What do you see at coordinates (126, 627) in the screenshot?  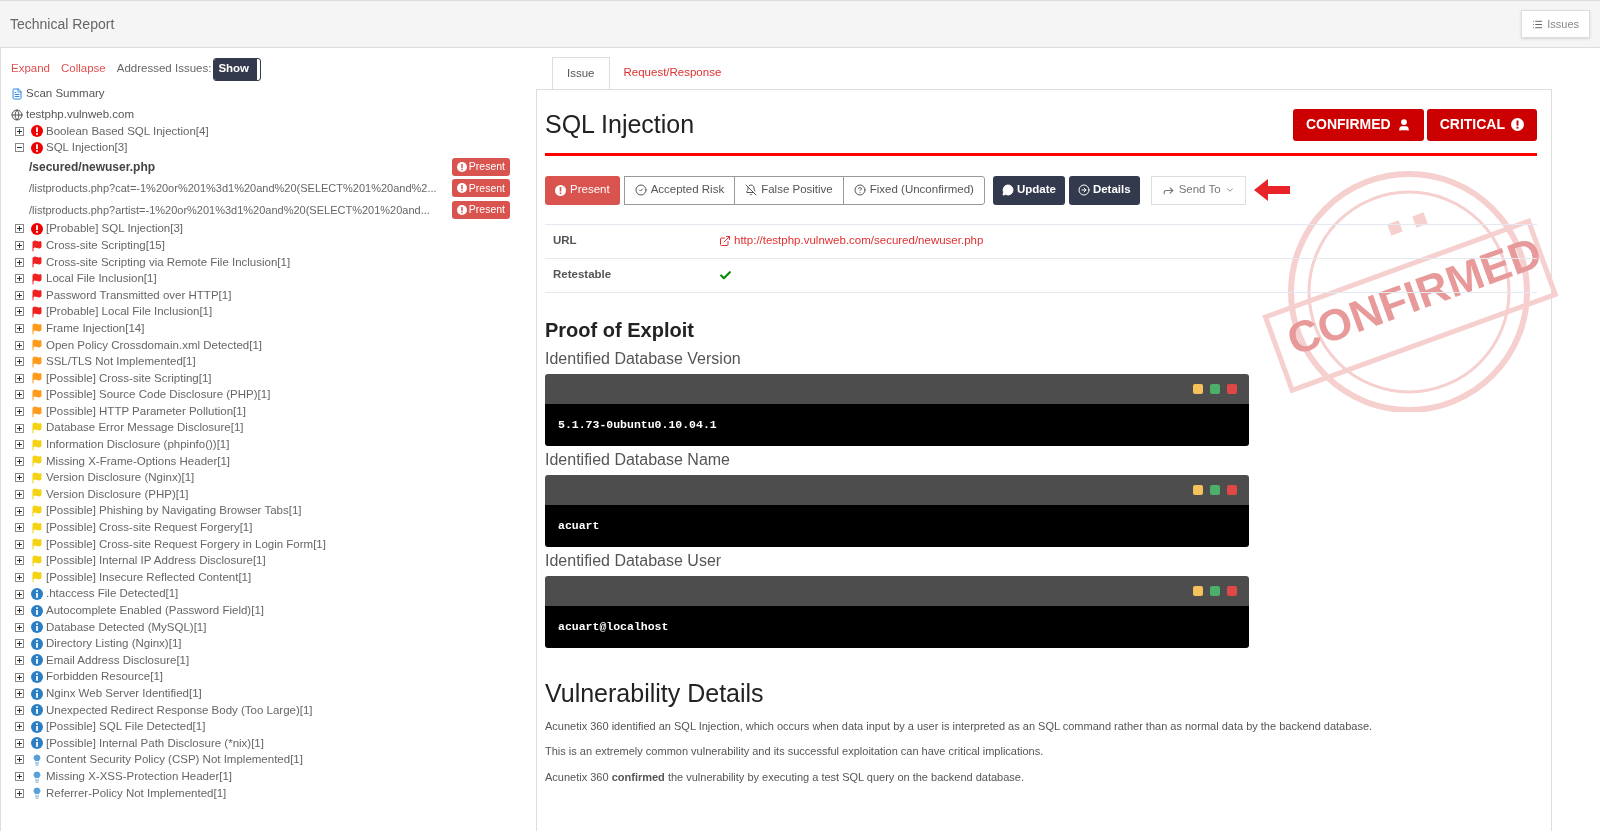 I see `issue-tree-item: Database Detected (MySQL)[1]` at bounding box center [126, 627].